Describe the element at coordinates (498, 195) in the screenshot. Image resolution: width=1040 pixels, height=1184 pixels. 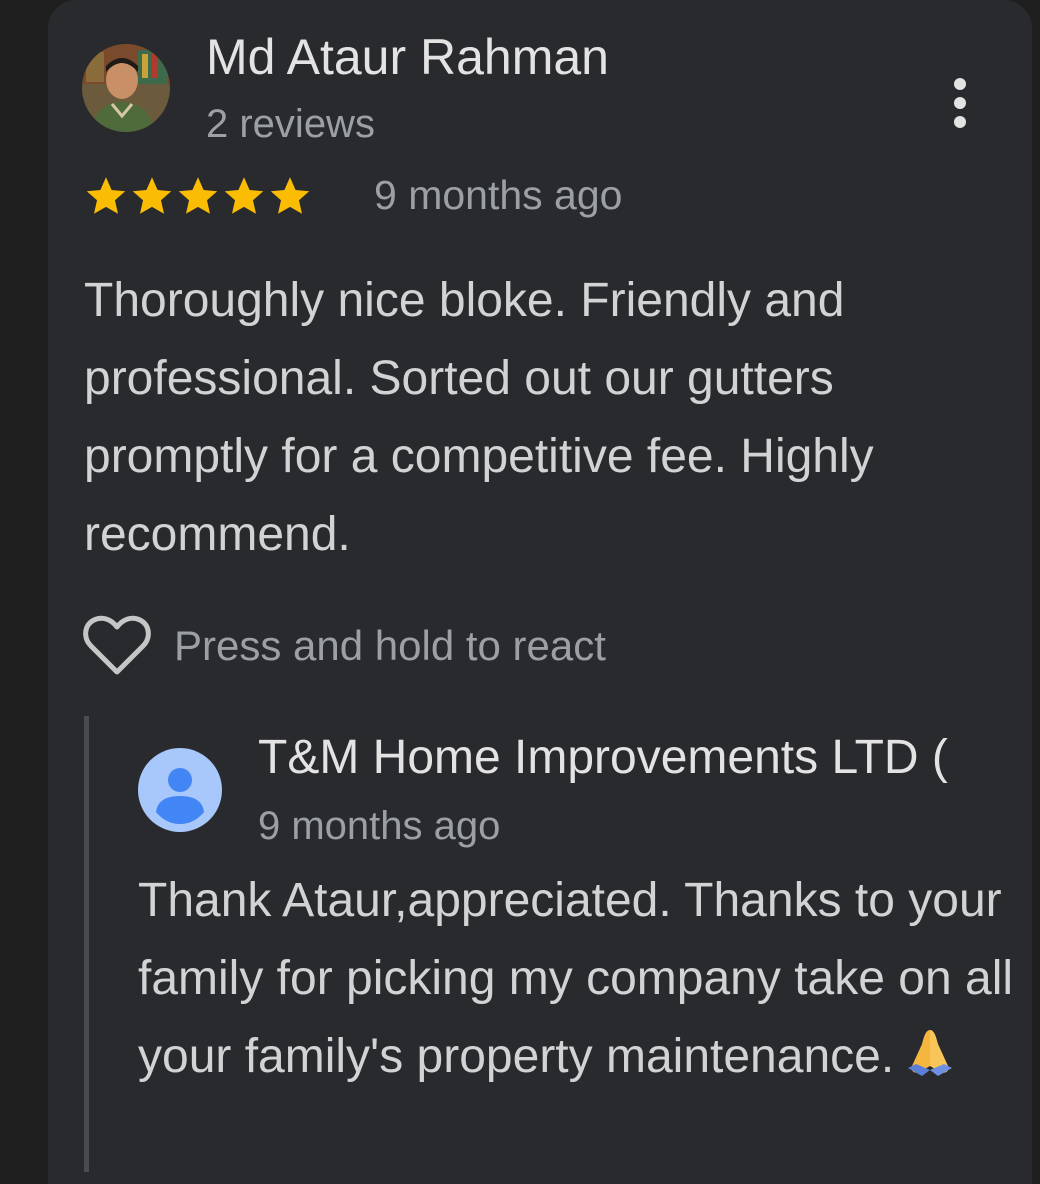
I see `review-time: 9 months ago` at that location.